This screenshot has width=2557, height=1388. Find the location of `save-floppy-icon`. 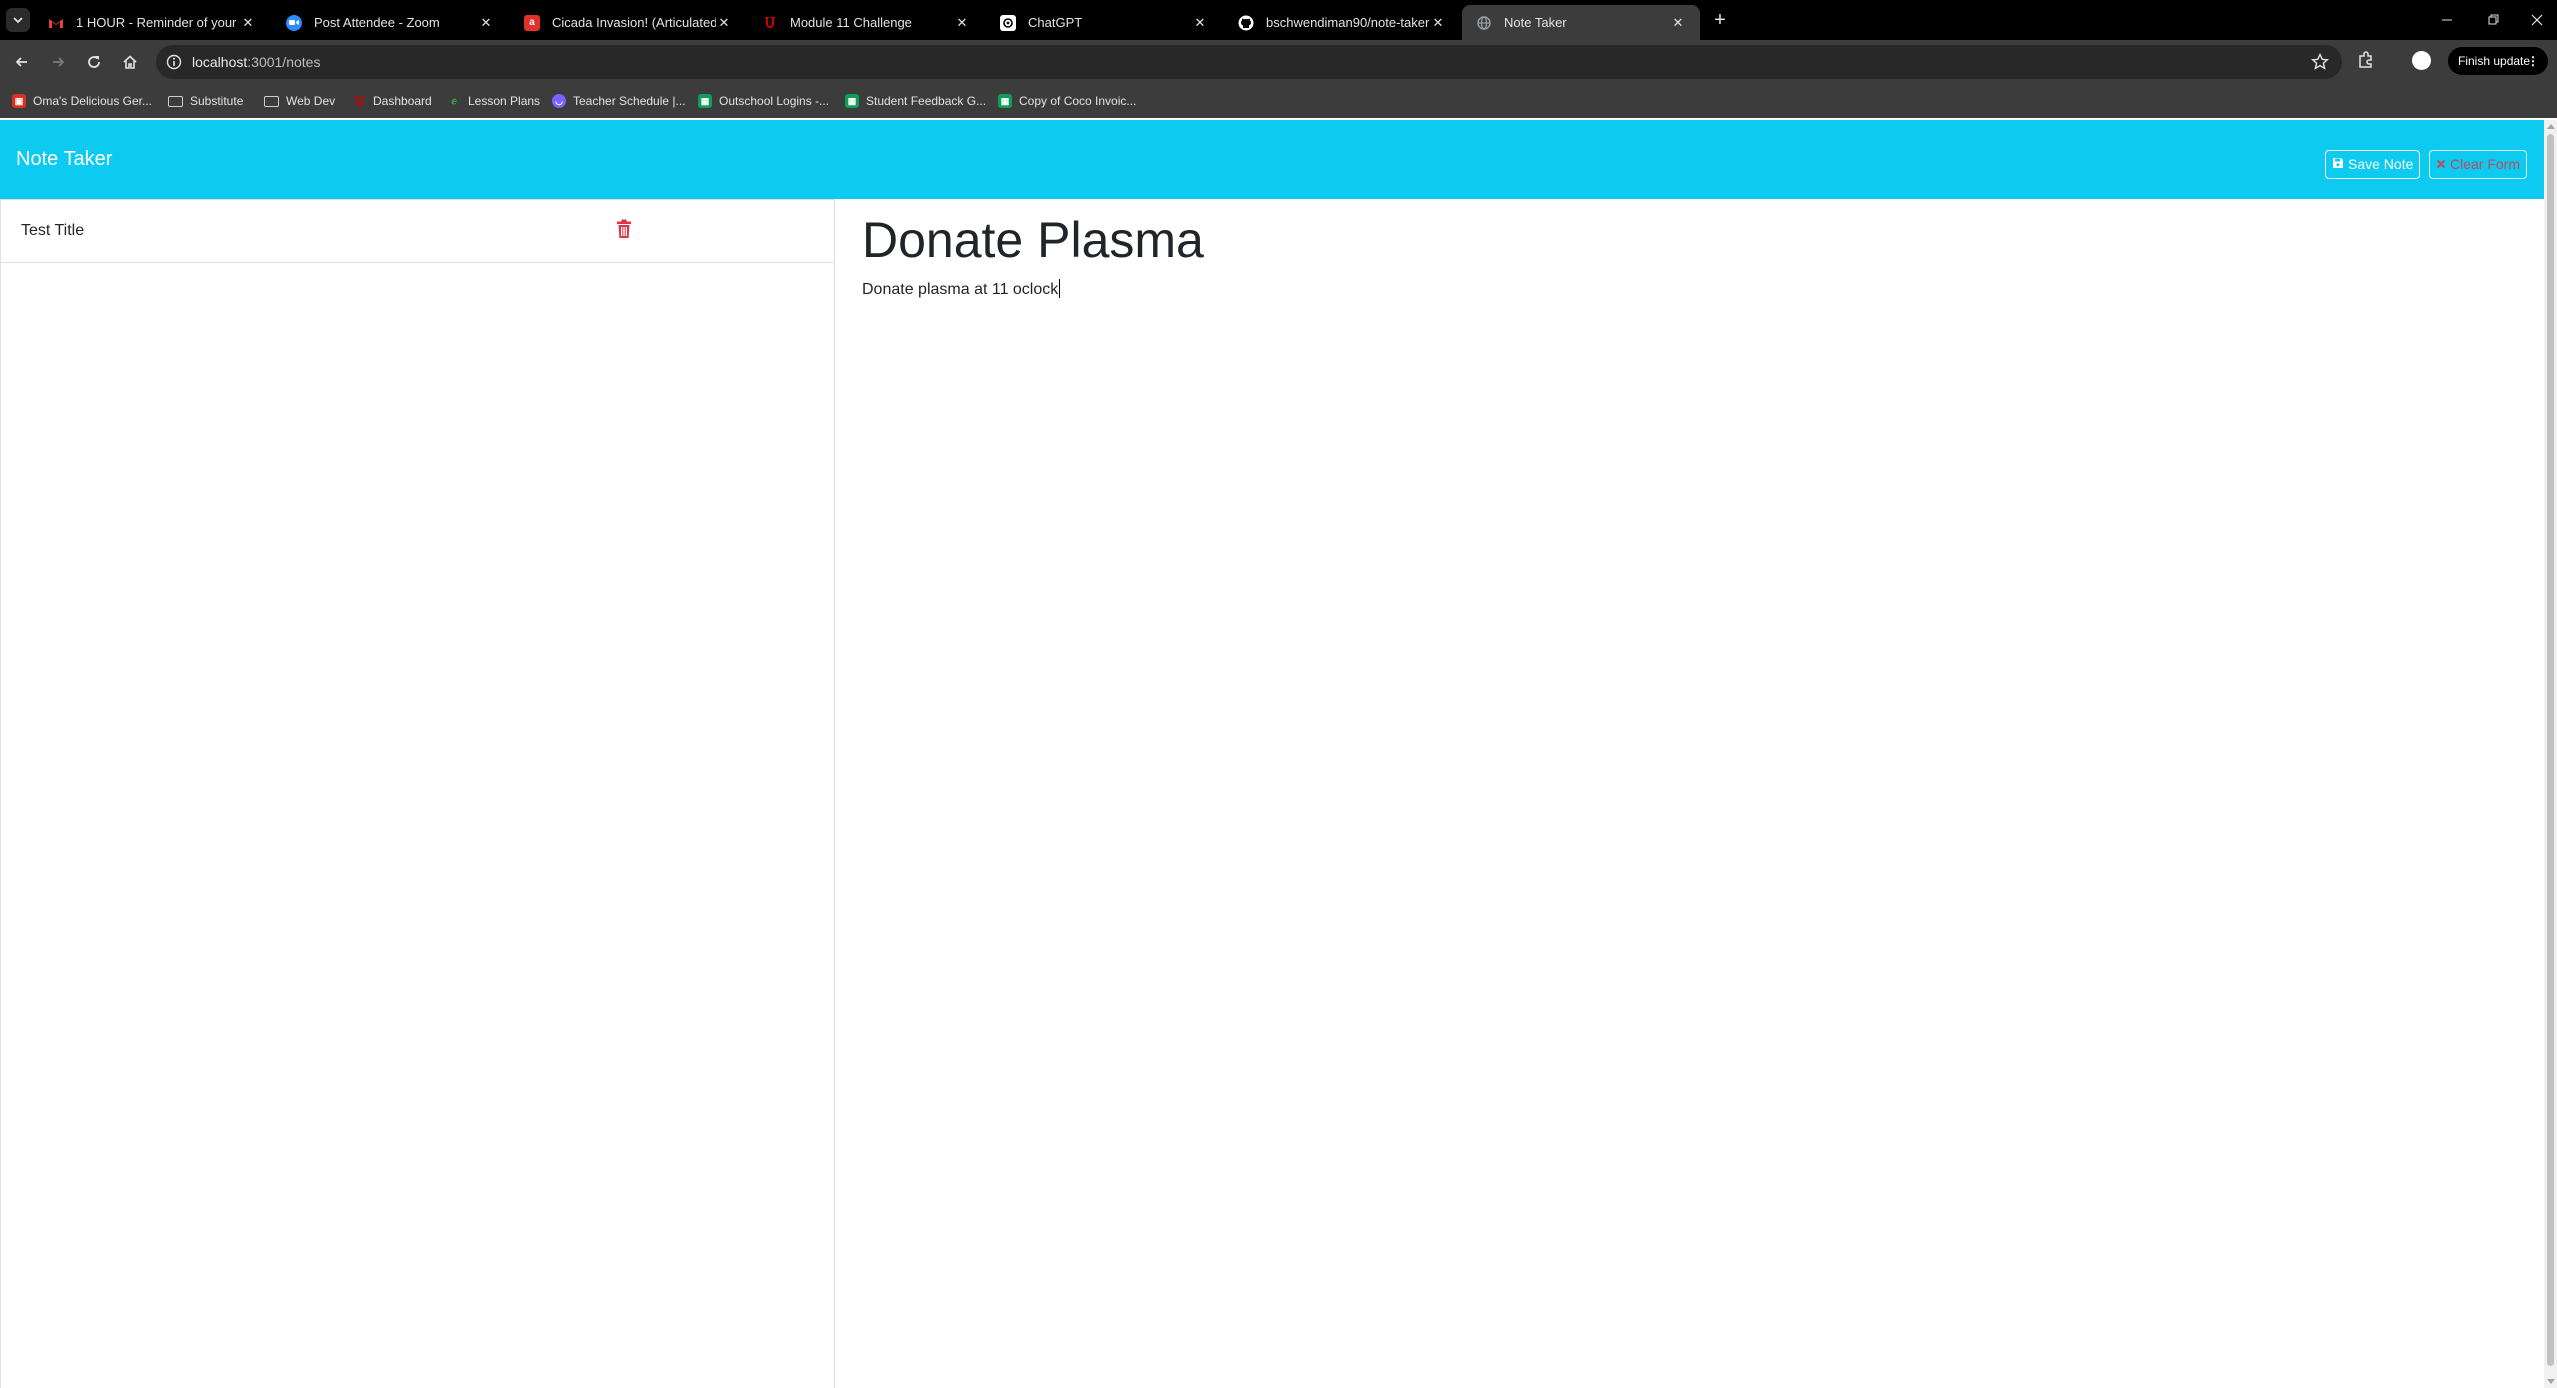

save-floppy-icon is located at coordinates (2338, 164).